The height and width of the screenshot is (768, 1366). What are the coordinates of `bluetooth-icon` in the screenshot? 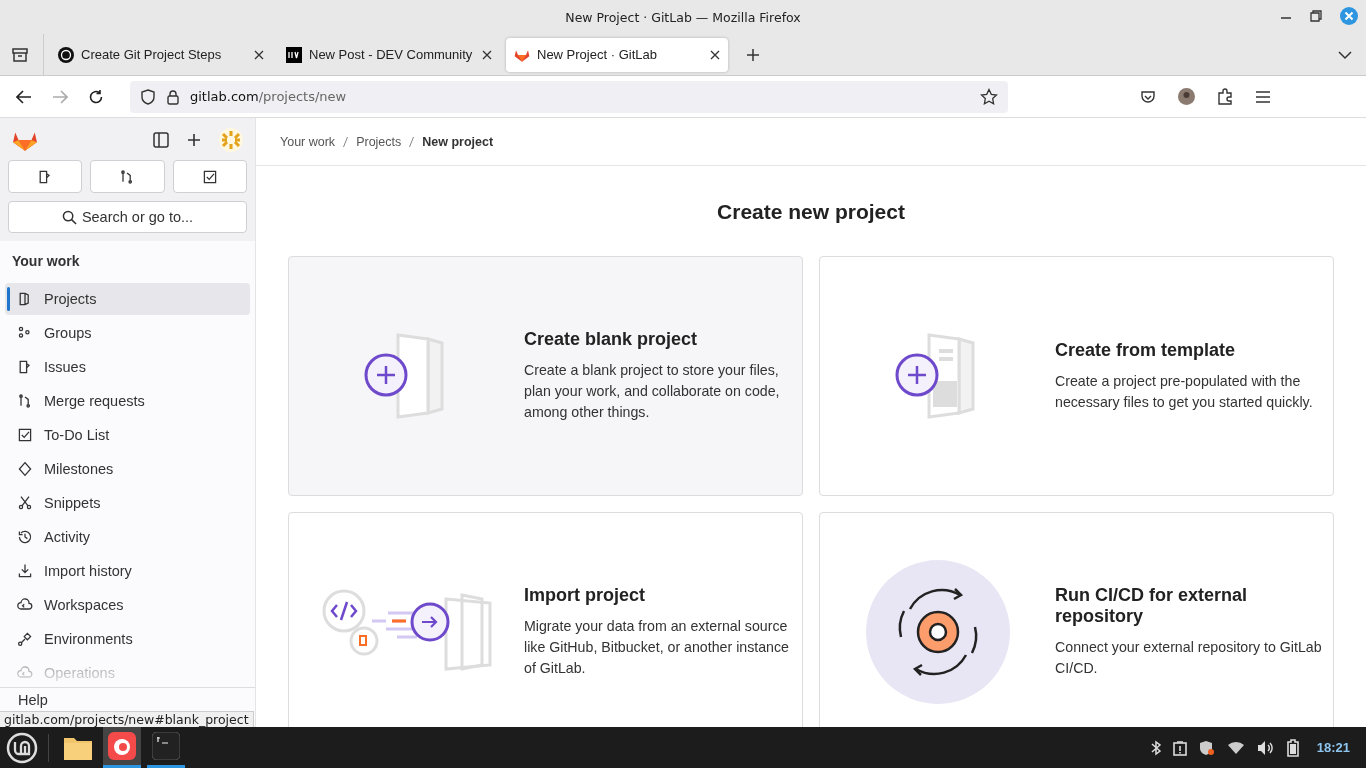 It's located at (1155, 747).